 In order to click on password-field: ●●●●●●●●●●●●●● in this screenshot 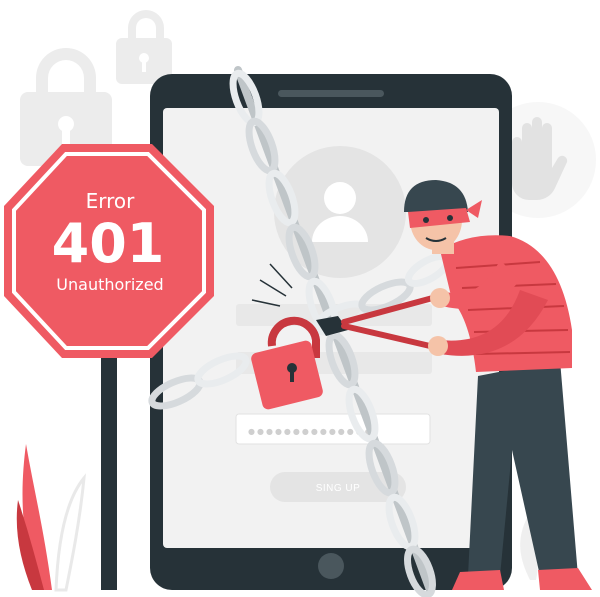, I will do `click(333, 429)`.